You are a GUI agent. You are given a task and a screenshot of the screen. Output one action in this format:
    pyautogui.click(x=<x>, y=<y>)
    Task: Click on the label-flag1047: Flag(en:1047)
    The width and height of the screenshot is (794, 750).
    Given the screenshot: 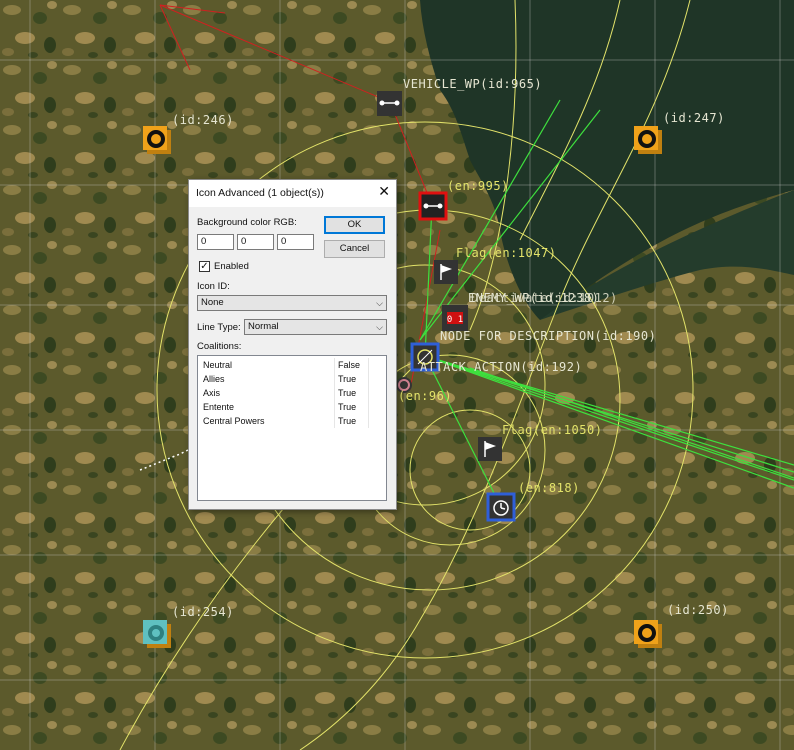 What is the action you would take?
    pyautogui.click(x=506, y=253)
    